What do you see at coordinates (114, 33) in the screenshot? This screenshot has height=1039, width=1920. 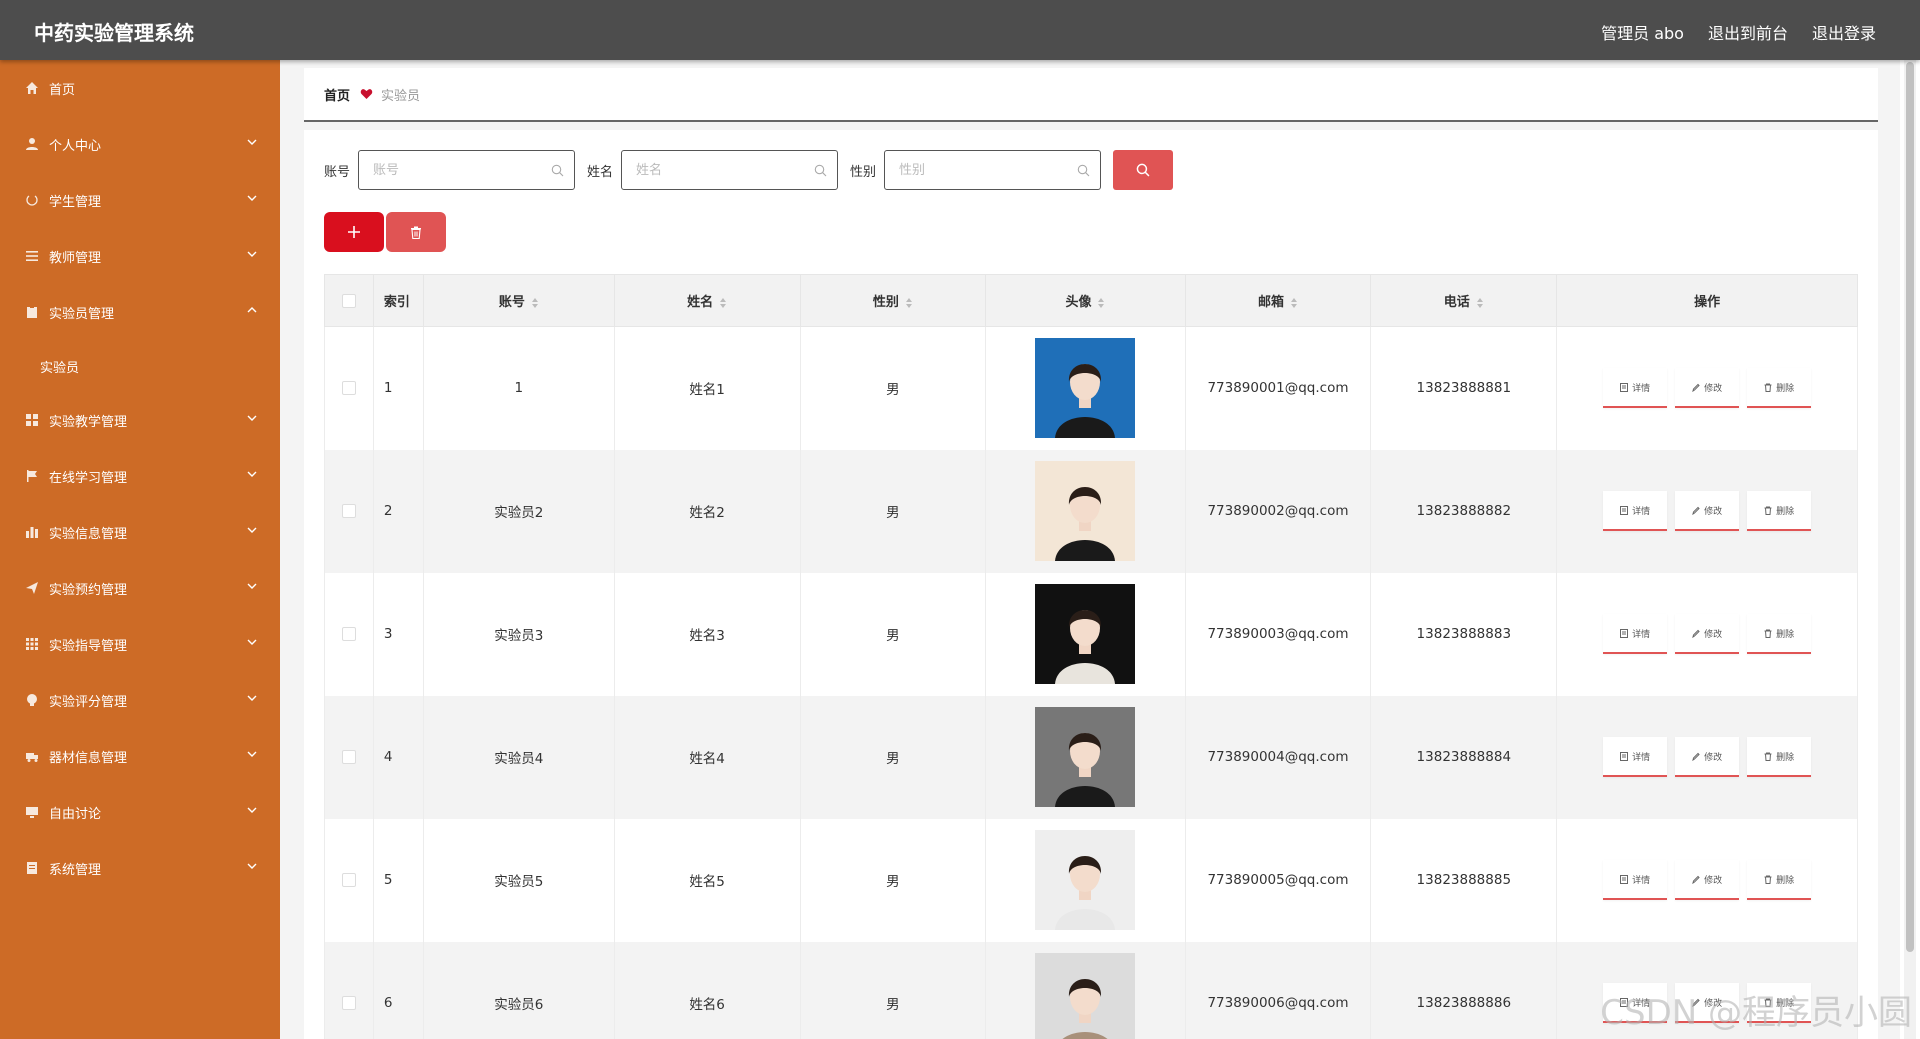 I see `app-title: 中药实验管理系统` at bounding box center [114, 33].